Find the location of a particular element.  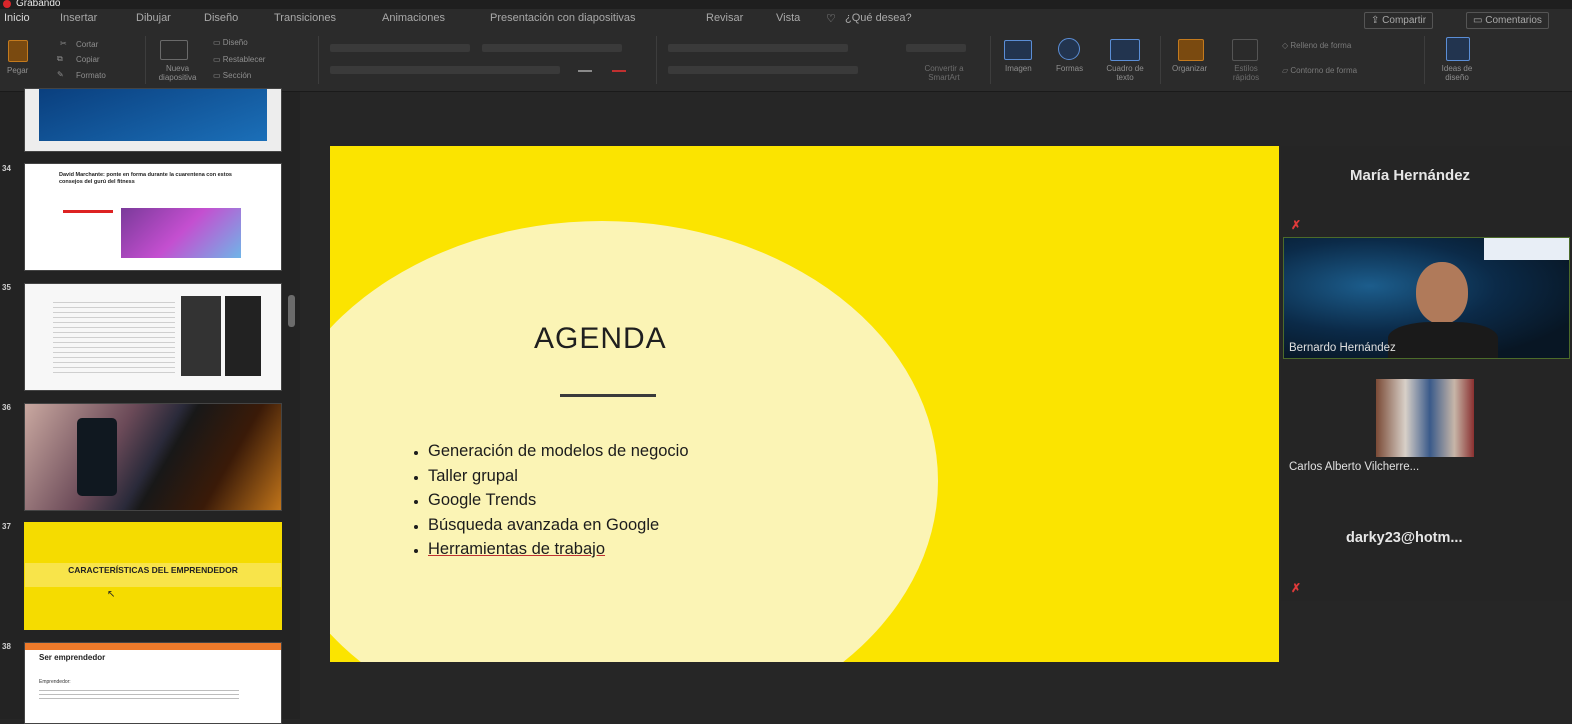

design-ideas-button: Ideas de diseño is located at coordinates (1457, 73).